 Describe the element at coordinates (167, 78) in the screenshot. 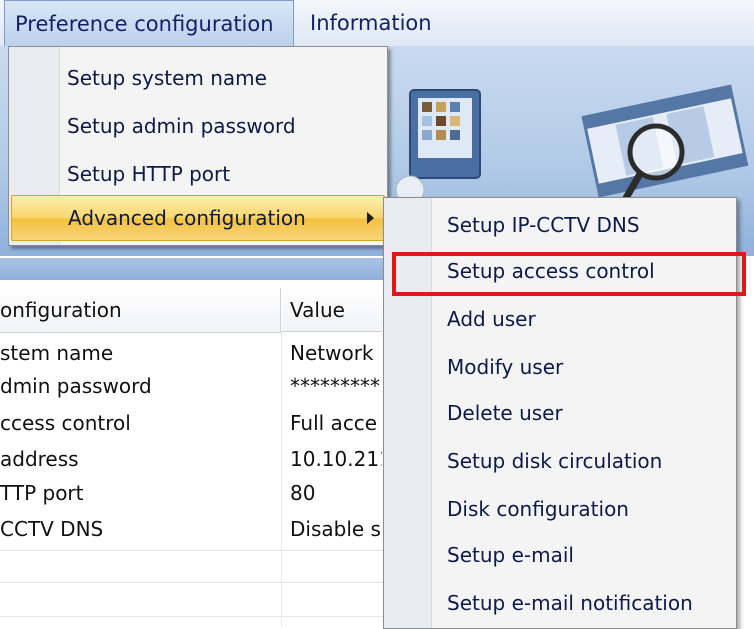

I see `menu-item-setup-system-name: Setup system name` at that location.